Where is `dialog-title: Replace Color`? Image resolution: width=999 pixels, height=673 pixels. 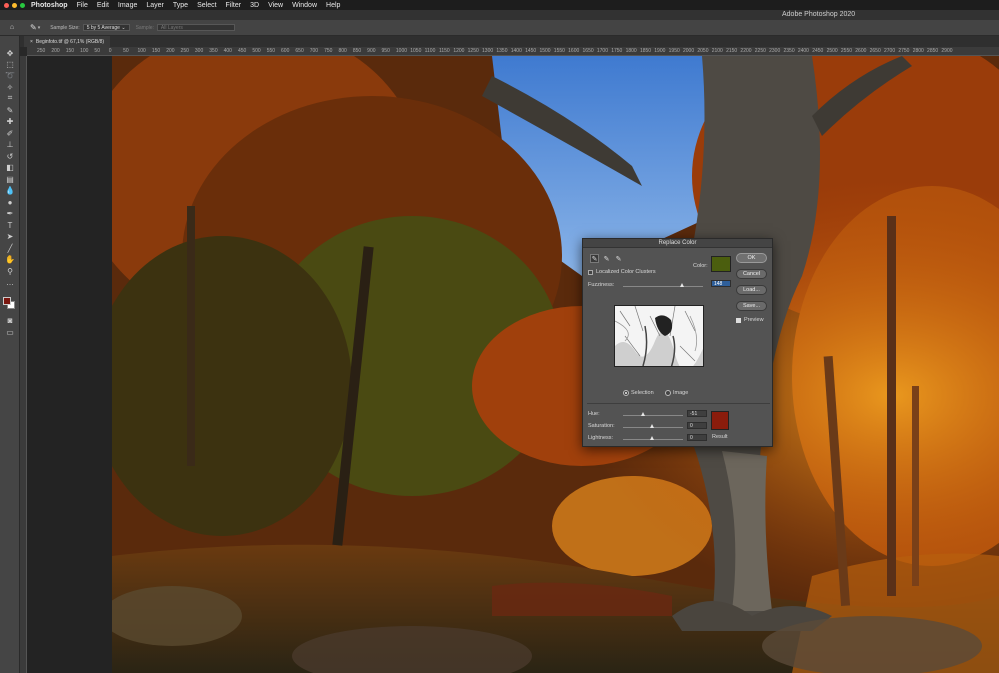
dialog-title: Replace Color is located at coordinates (677, 243).